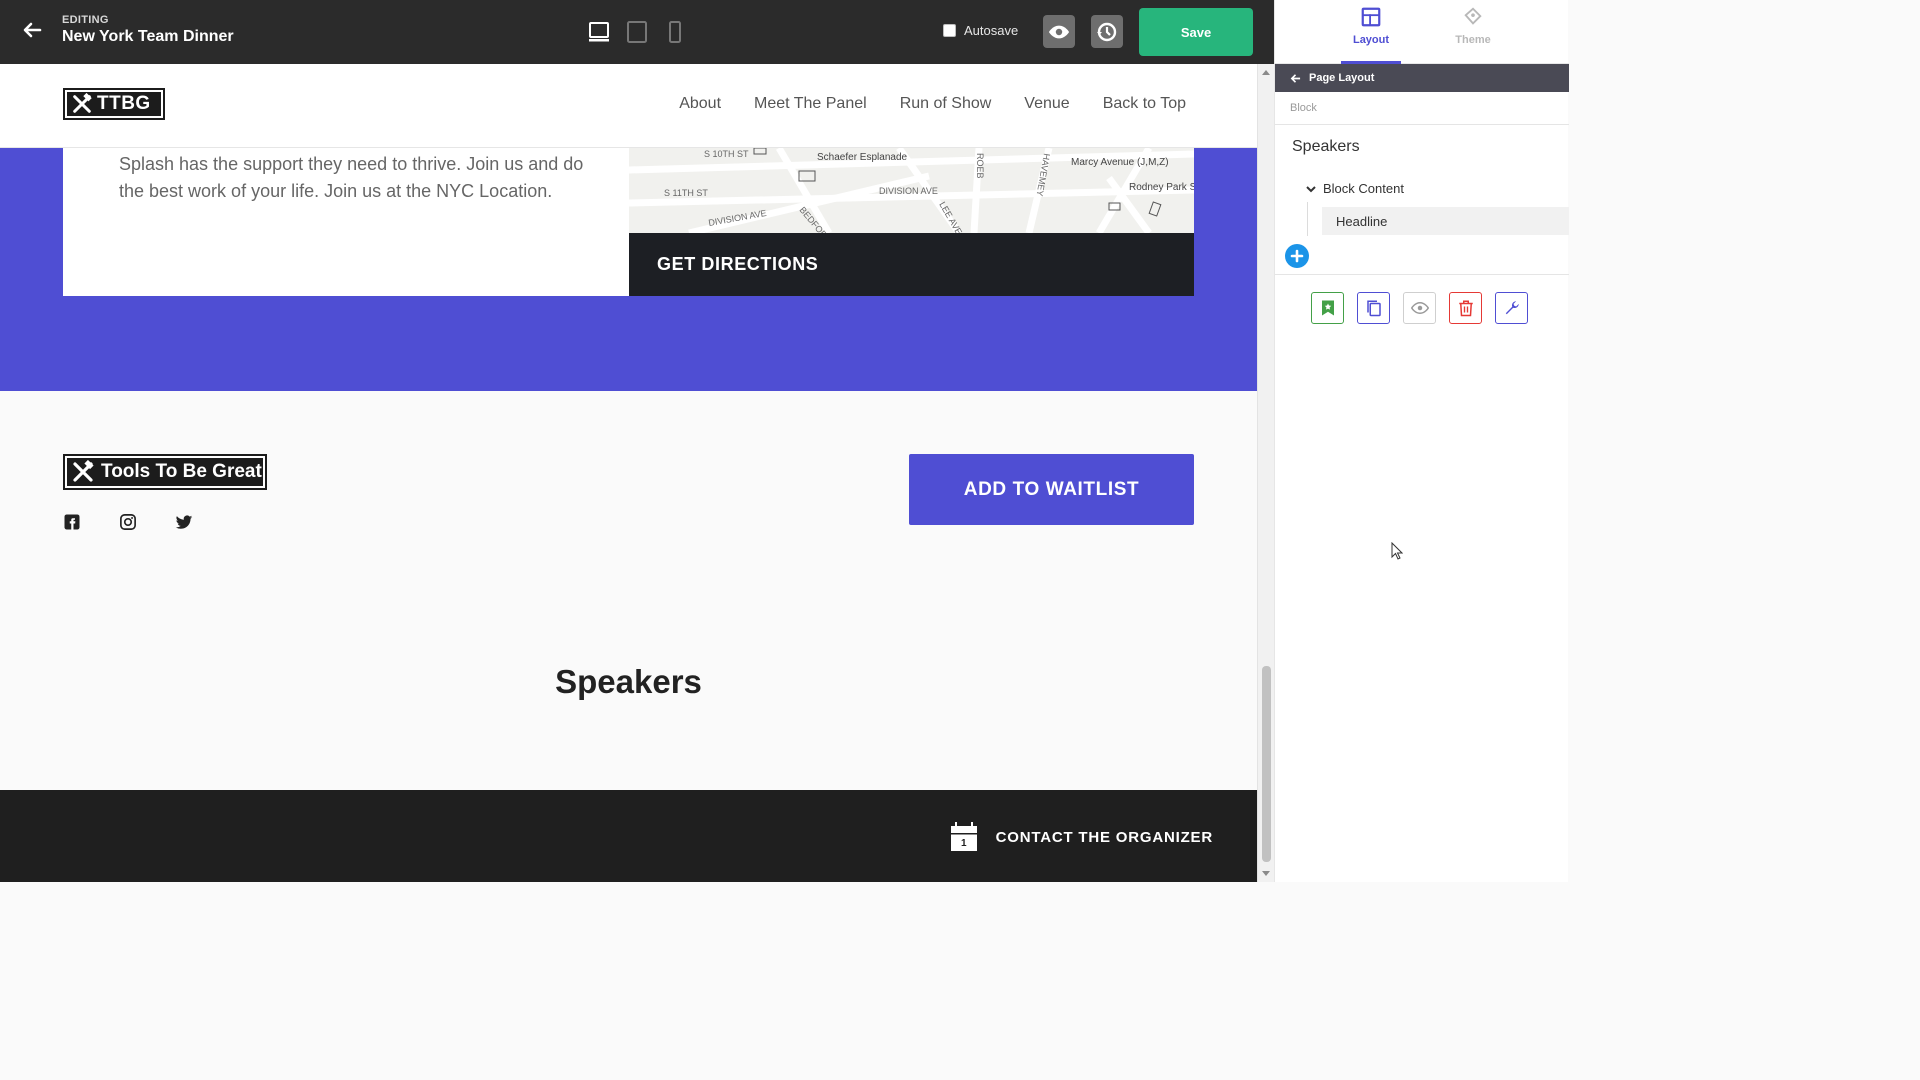 The width and height of the screenshot is (1920, 1080). Describe the element at coordinates (964, 843) in the screenshot. I see `calendar-day: 1` at that location.